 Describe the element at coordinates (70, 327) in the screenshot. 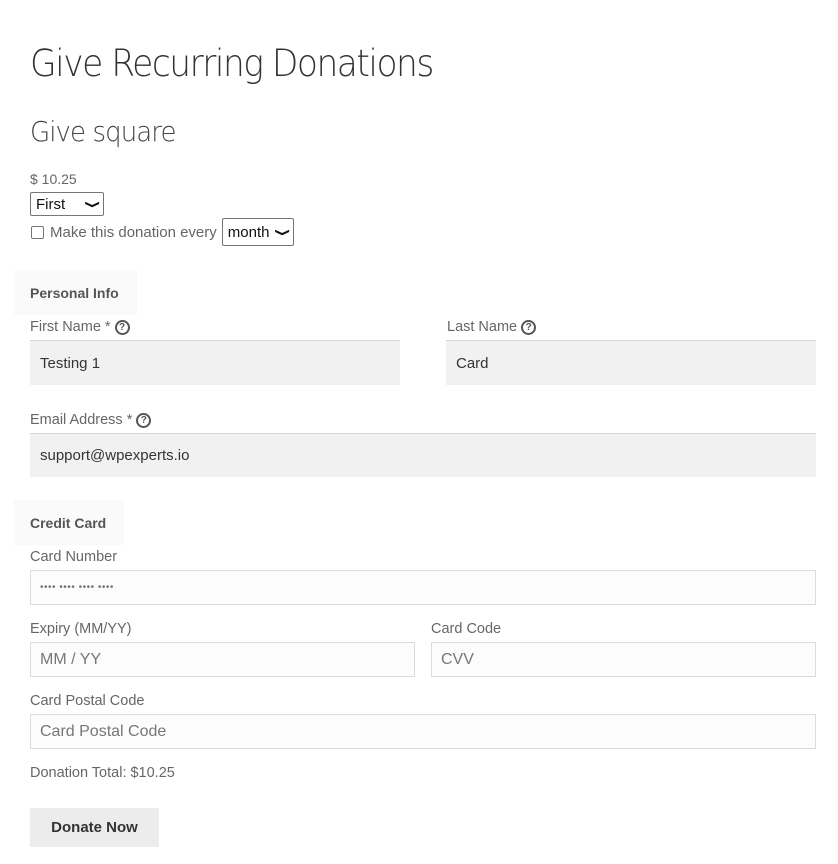

I see `first-name-label-text: First Name *` at that location.